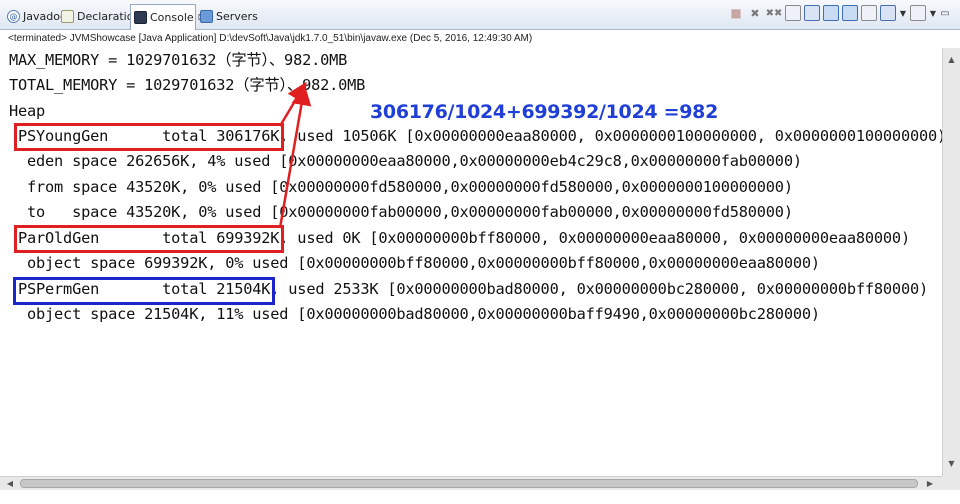 This screenshot has width=960, height=504. What do you see at coordinates (172, 17) in the screenshot?
I see `tab-console-label: Console` at bounding box center [172, 17].